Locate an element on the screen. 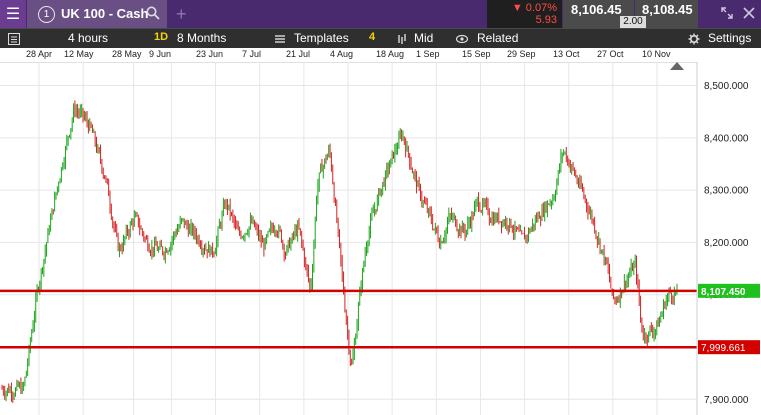  interval-selector: 4 hours is located at coordinates (88, 38).